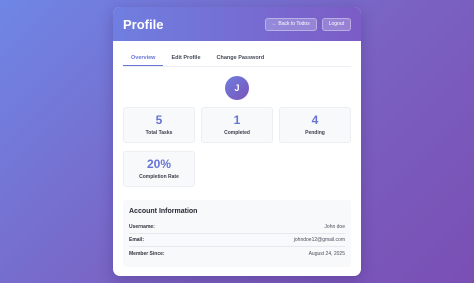  Describe the element at coordinates (185, 59) in the screenshot. I see `tab-edit-profile: Edit Profile` at that location.